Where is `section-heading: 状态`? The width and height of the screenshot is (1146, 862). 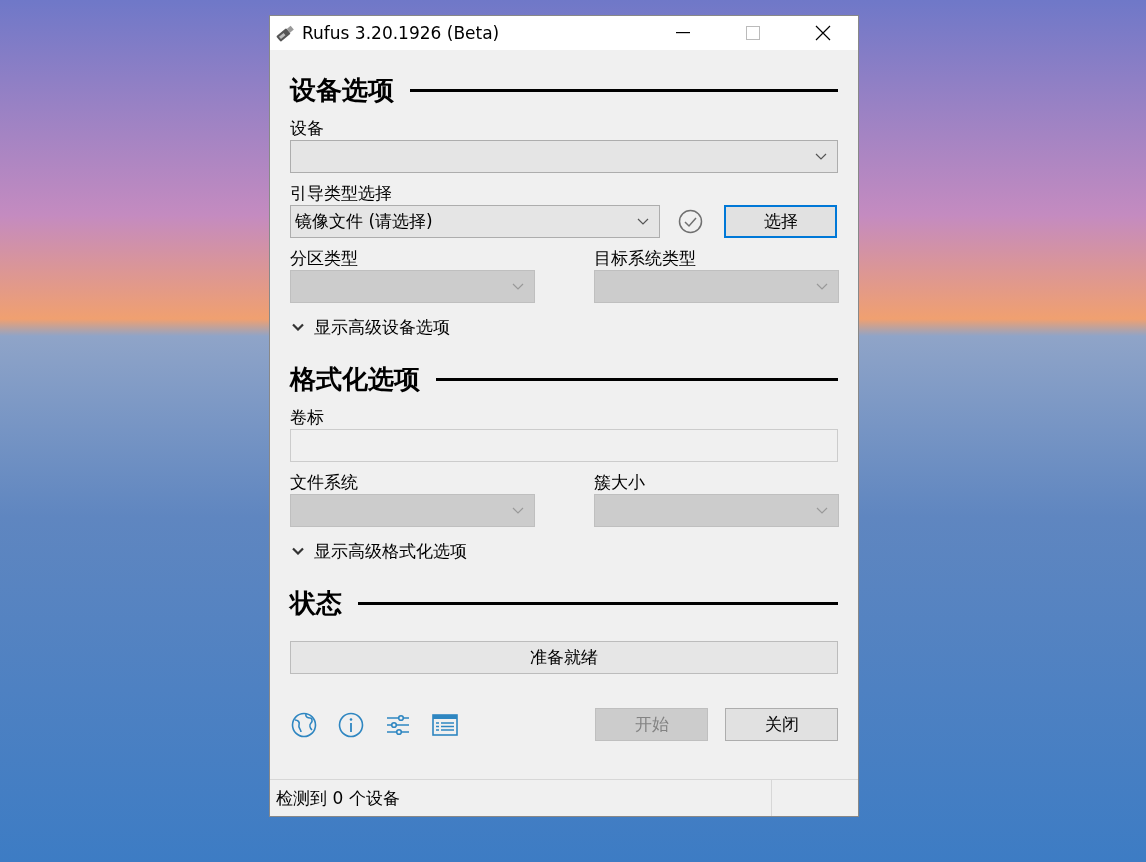
section-heading: 状态 is located at coordinates (316, 603).